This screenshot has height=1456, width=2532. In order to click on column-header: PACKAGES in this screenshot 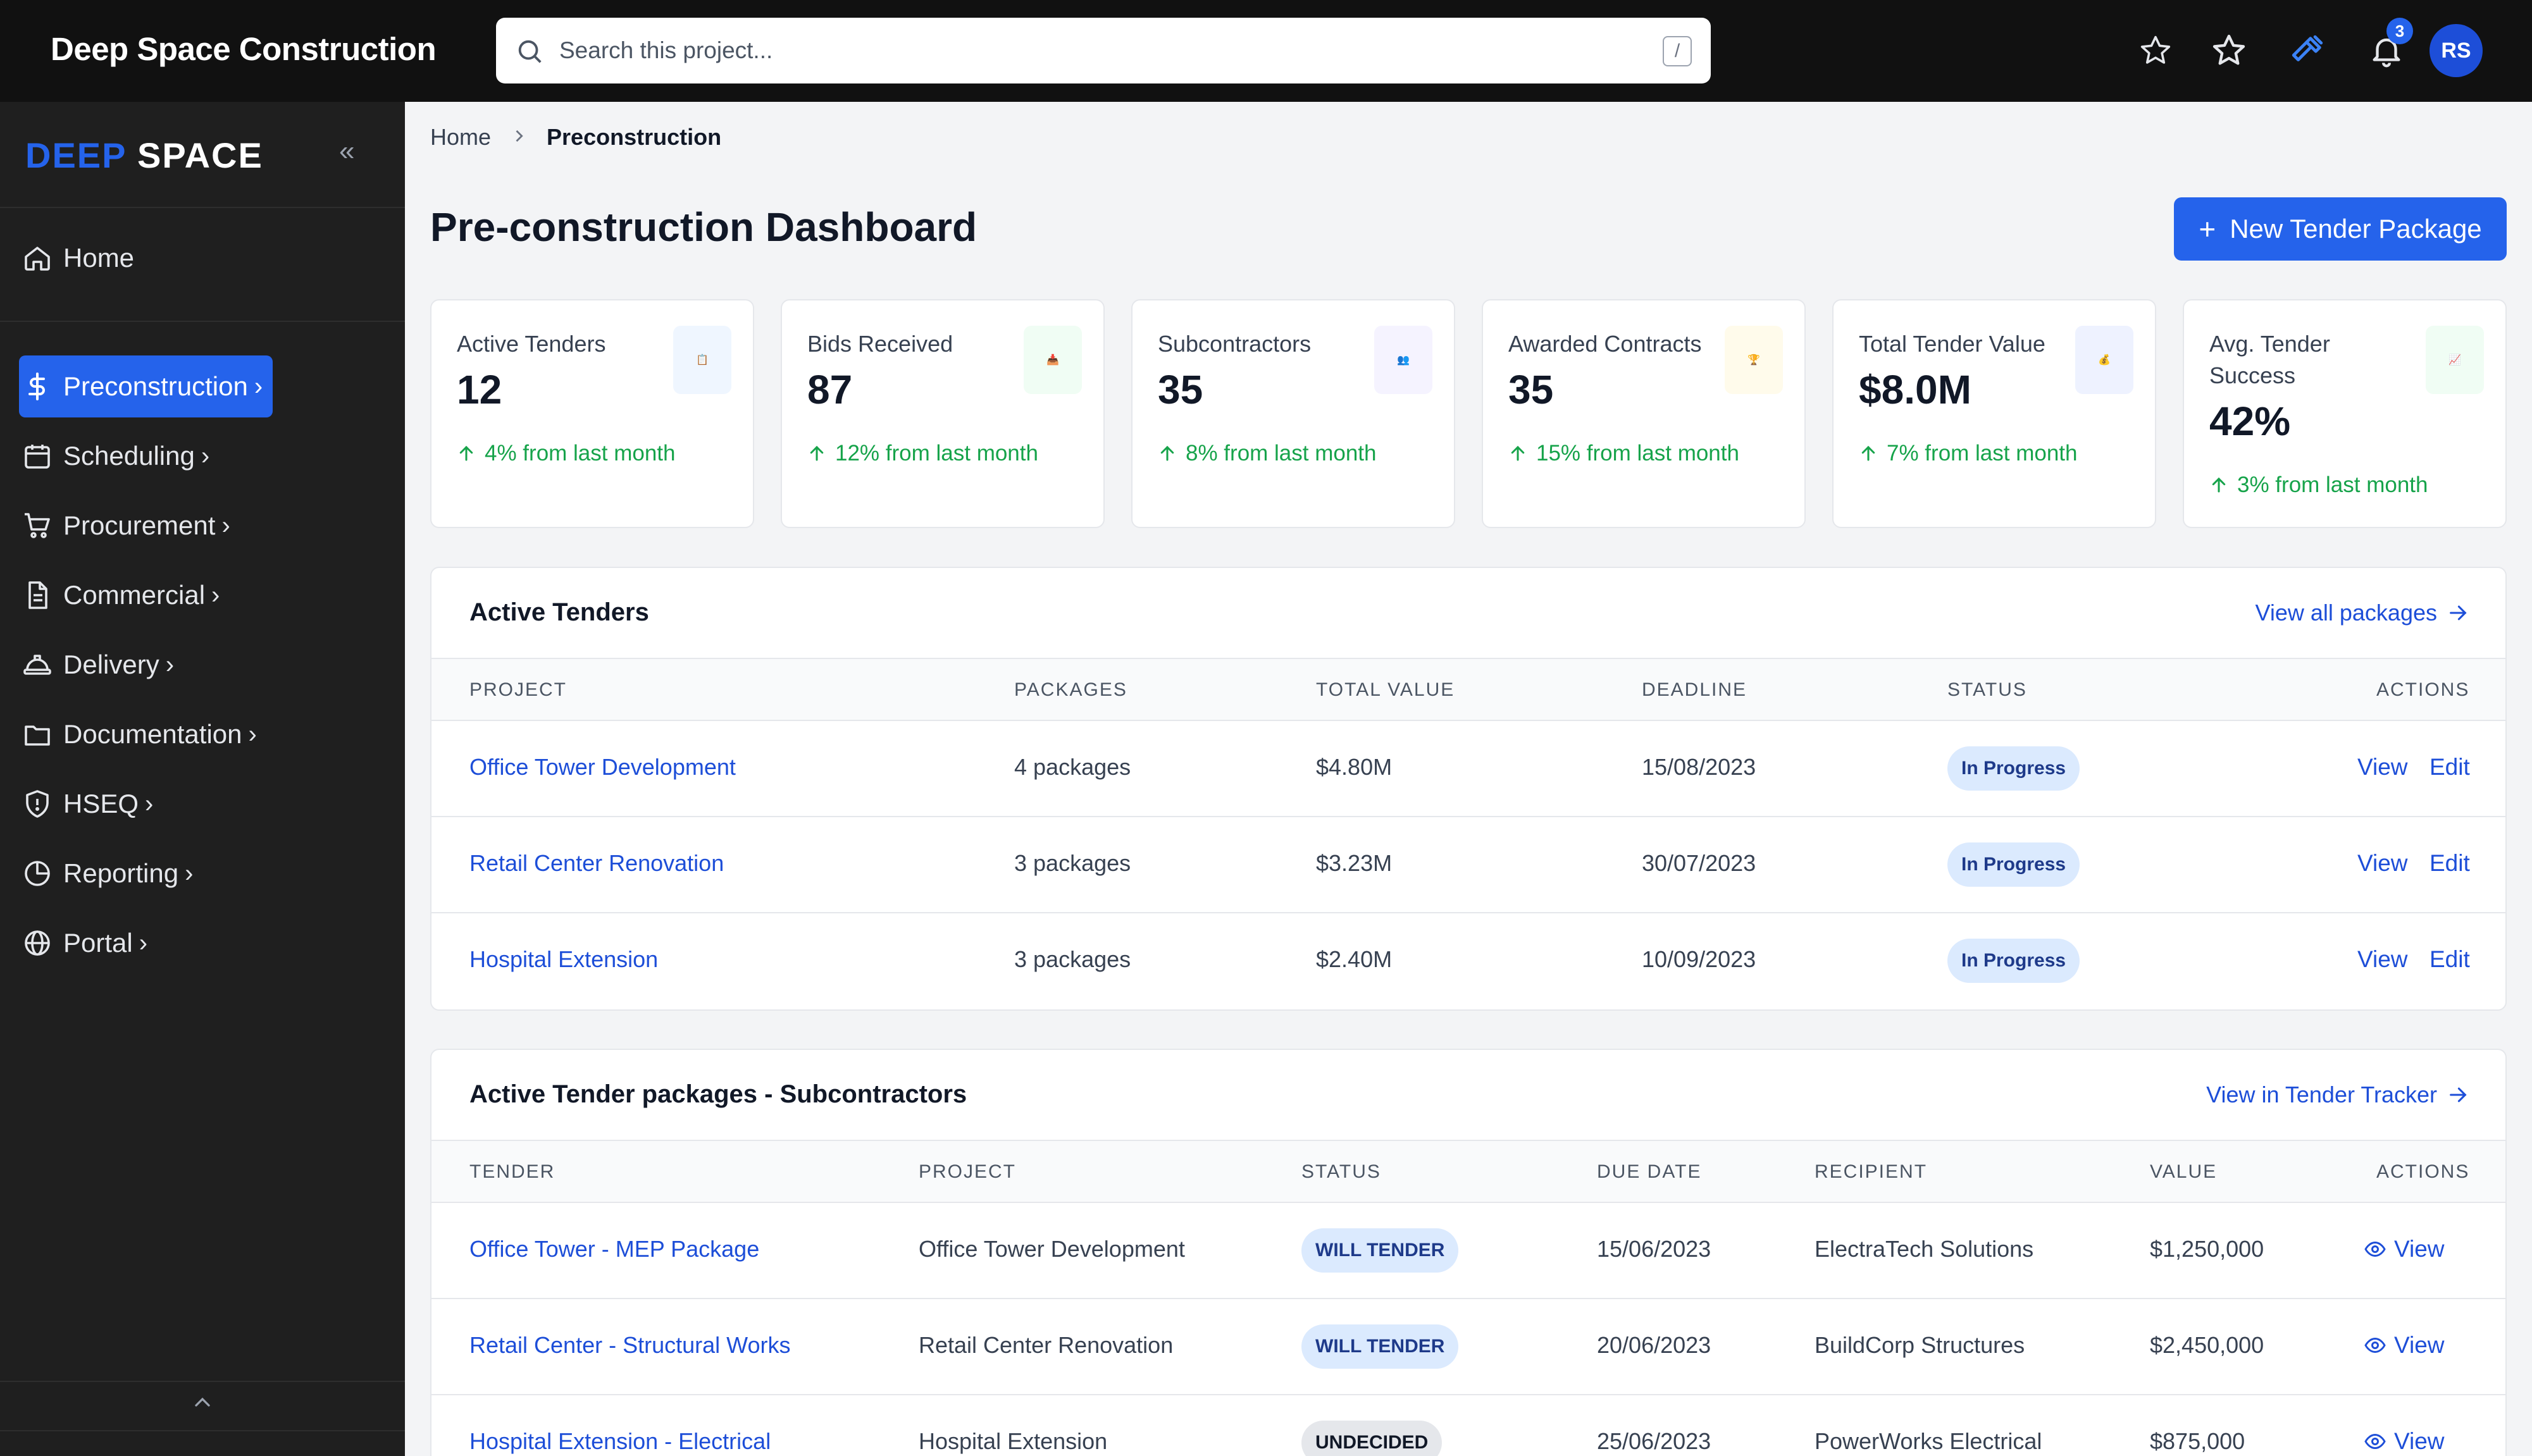, I will do `click(1070, 690)`.